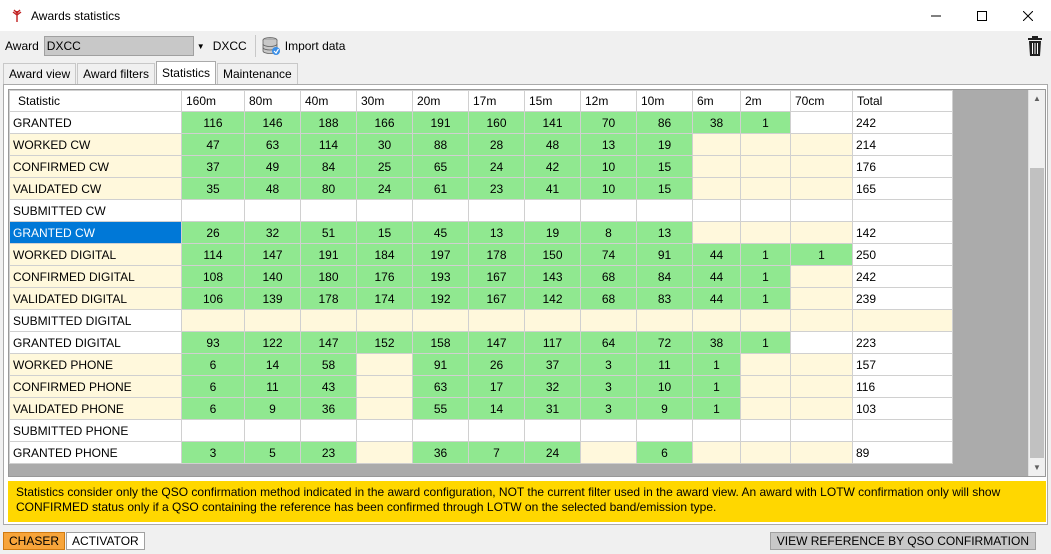 Image resolution: width=1051 pixels, height=554 pixels. Describe the element at coordinates (902, 386) in the screenshot. I see `total-cell: 116` at that location.